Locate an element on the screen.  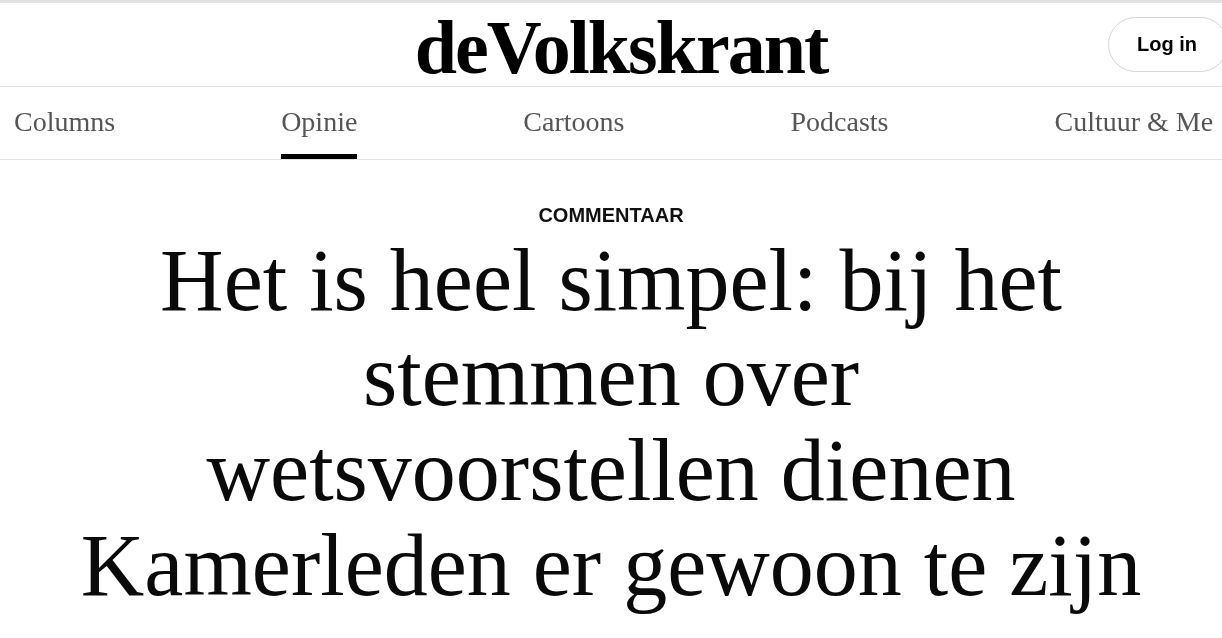
nav-tab: Opinie is located at coordinates (319, 123).